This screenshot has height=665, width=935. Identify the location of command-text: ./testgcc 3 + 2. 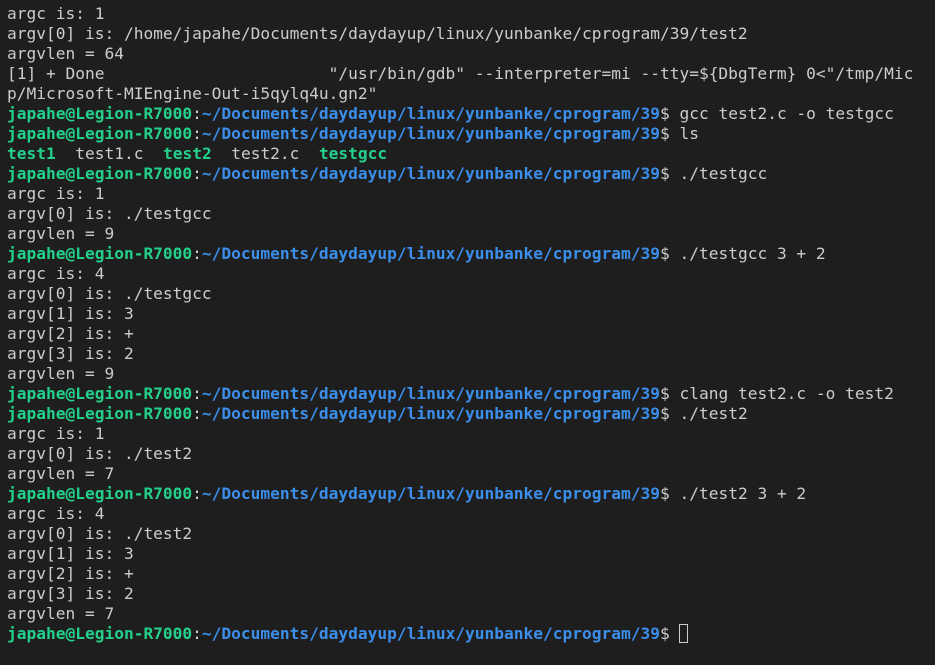
(752, 253).